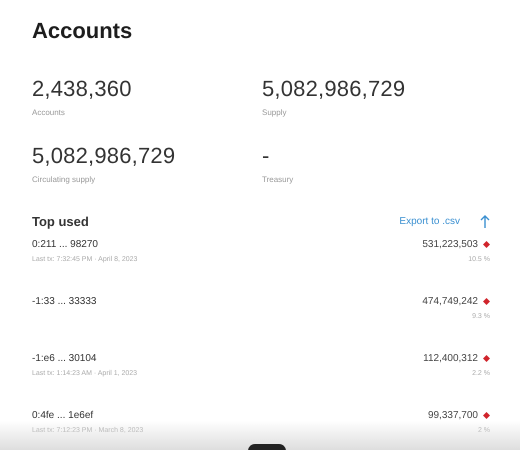 The image size is (520, 450). Describe the element at coordinates (275, 112) in the screenshot. I see `stat-label: Supply` at that location.